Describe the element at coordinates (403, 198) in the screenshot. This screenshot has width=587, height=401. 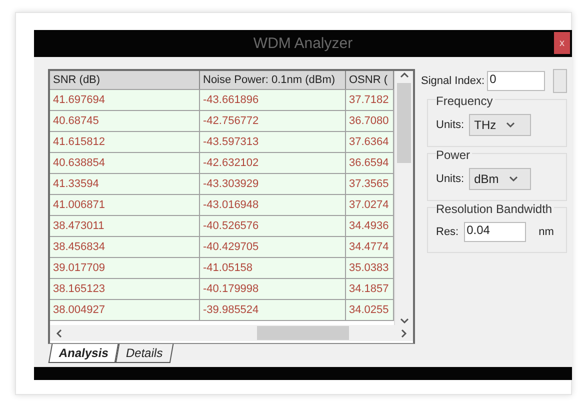
I see `vertical-scrollbar` at that location.